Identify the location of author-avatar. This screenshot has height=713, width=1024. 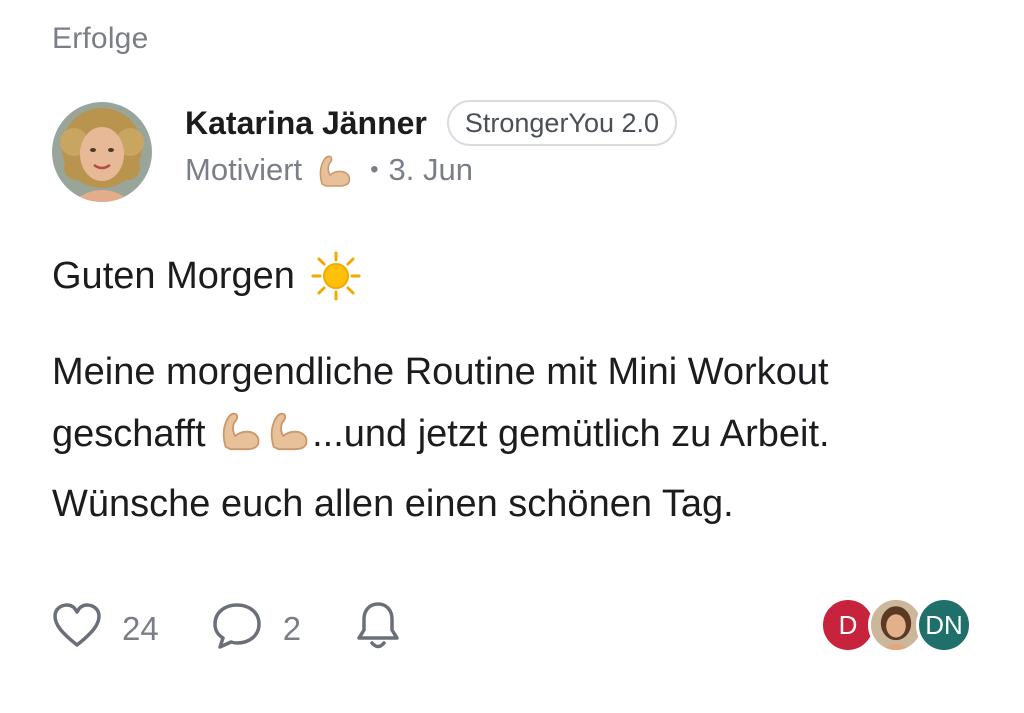
(102, 152).